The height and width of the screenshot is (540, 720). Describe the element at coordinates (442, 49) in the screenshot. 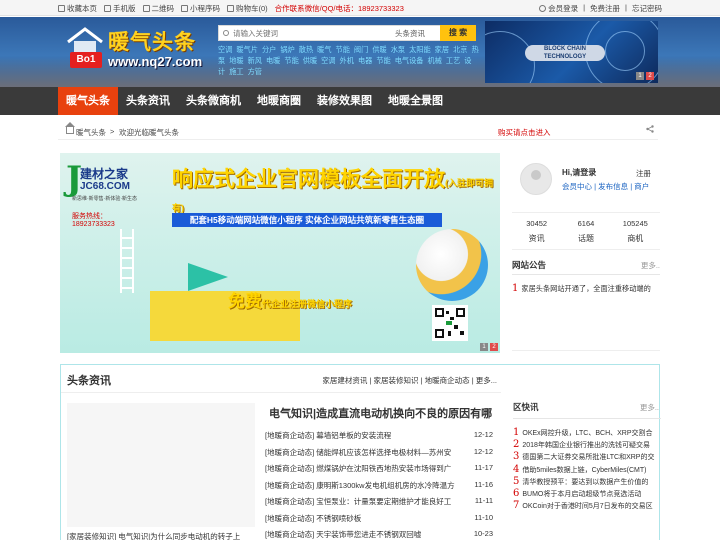

I see `hot-keyword-link: 家居` at that location.